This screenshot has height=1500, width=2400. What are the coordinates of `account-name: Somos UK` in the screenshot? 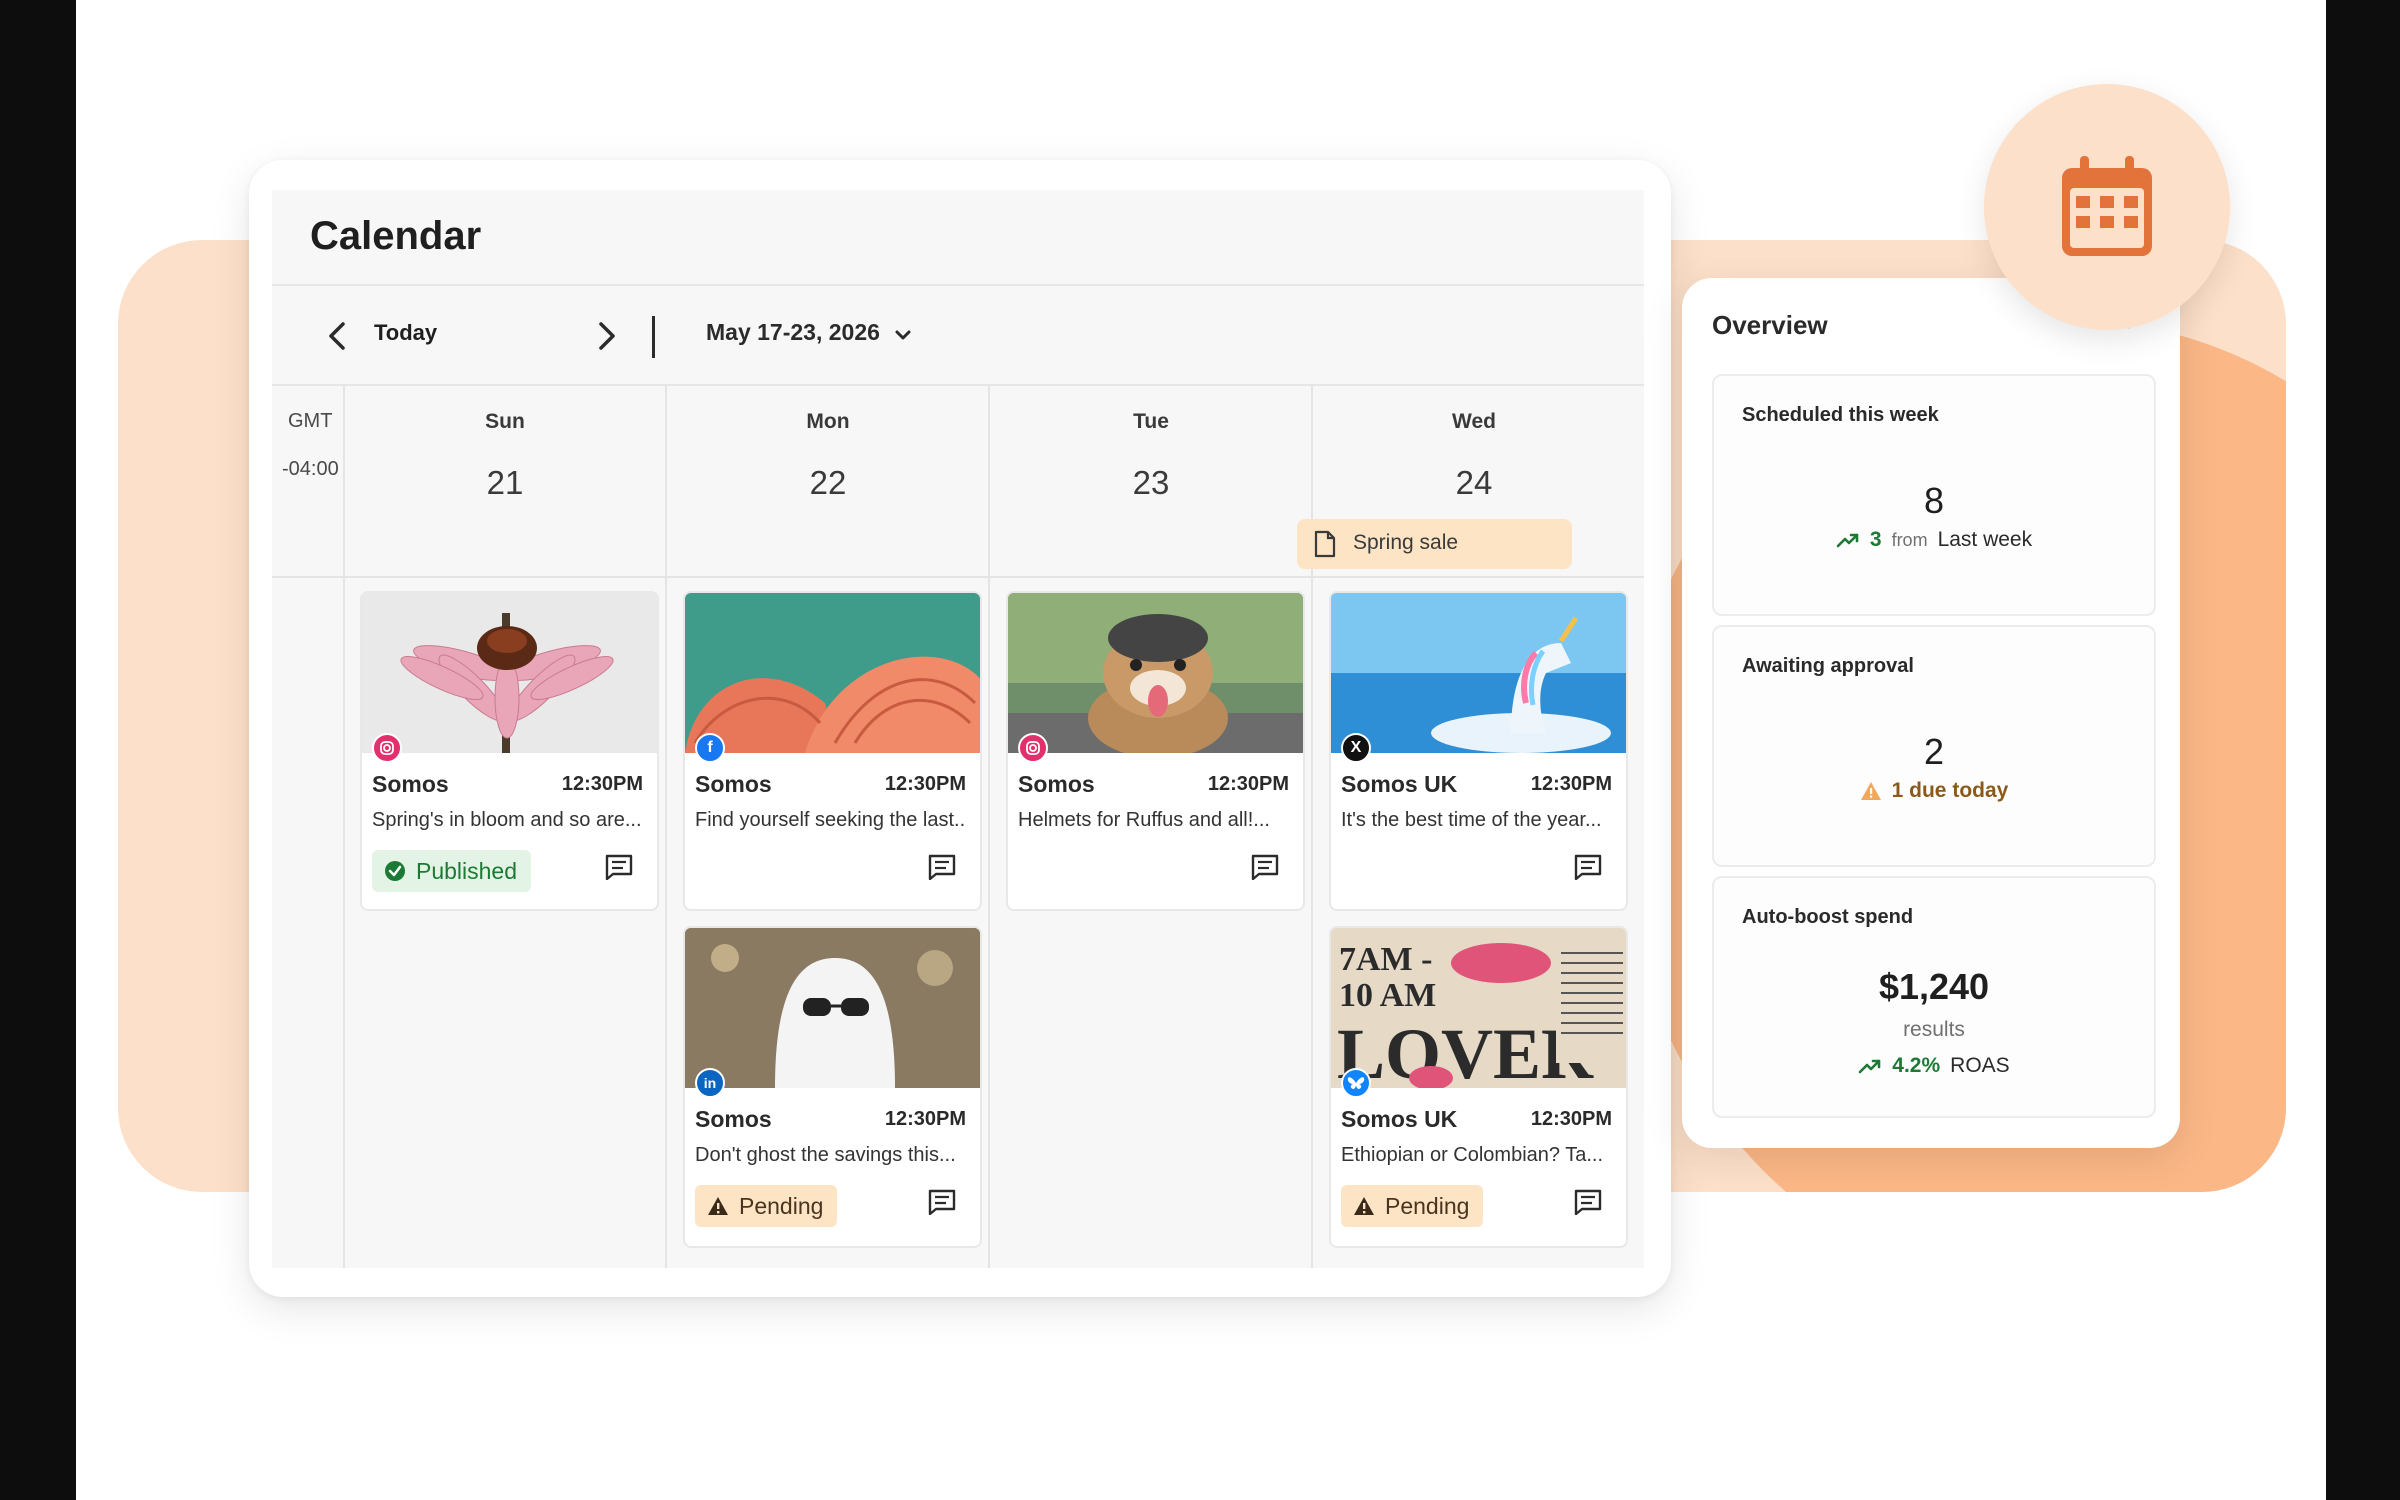 It's located at (1399, 784).